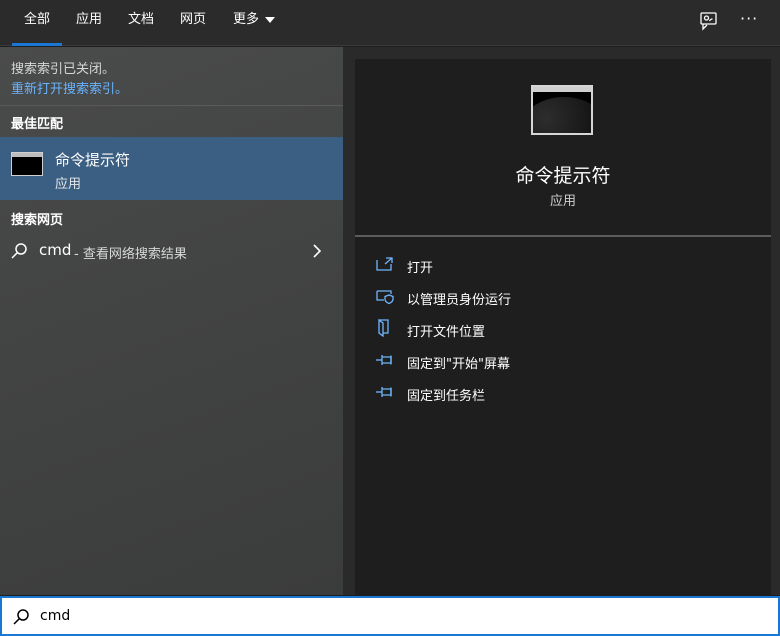 This screenshot has width=780, height=636. What do you see at coordinates (69, 87) in the screenshot?
I see `reenable-index-link: 重新打开搜索索引。` at bounding box center [69, 87].